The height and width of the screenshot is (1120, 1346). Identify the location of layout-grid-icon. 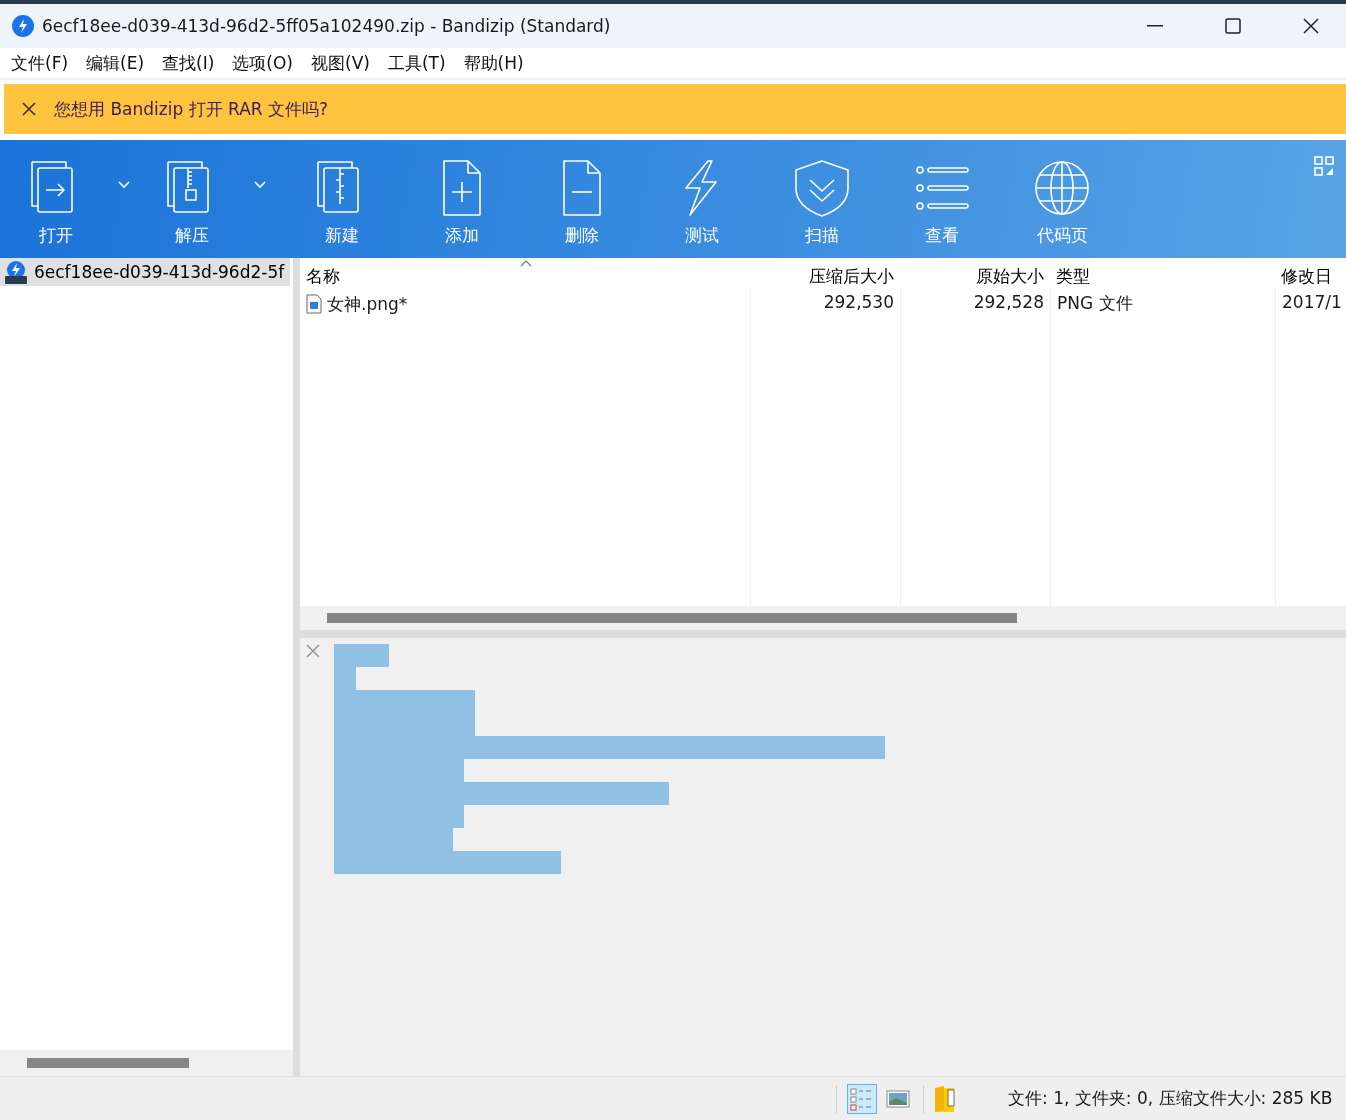
(1324, 166).